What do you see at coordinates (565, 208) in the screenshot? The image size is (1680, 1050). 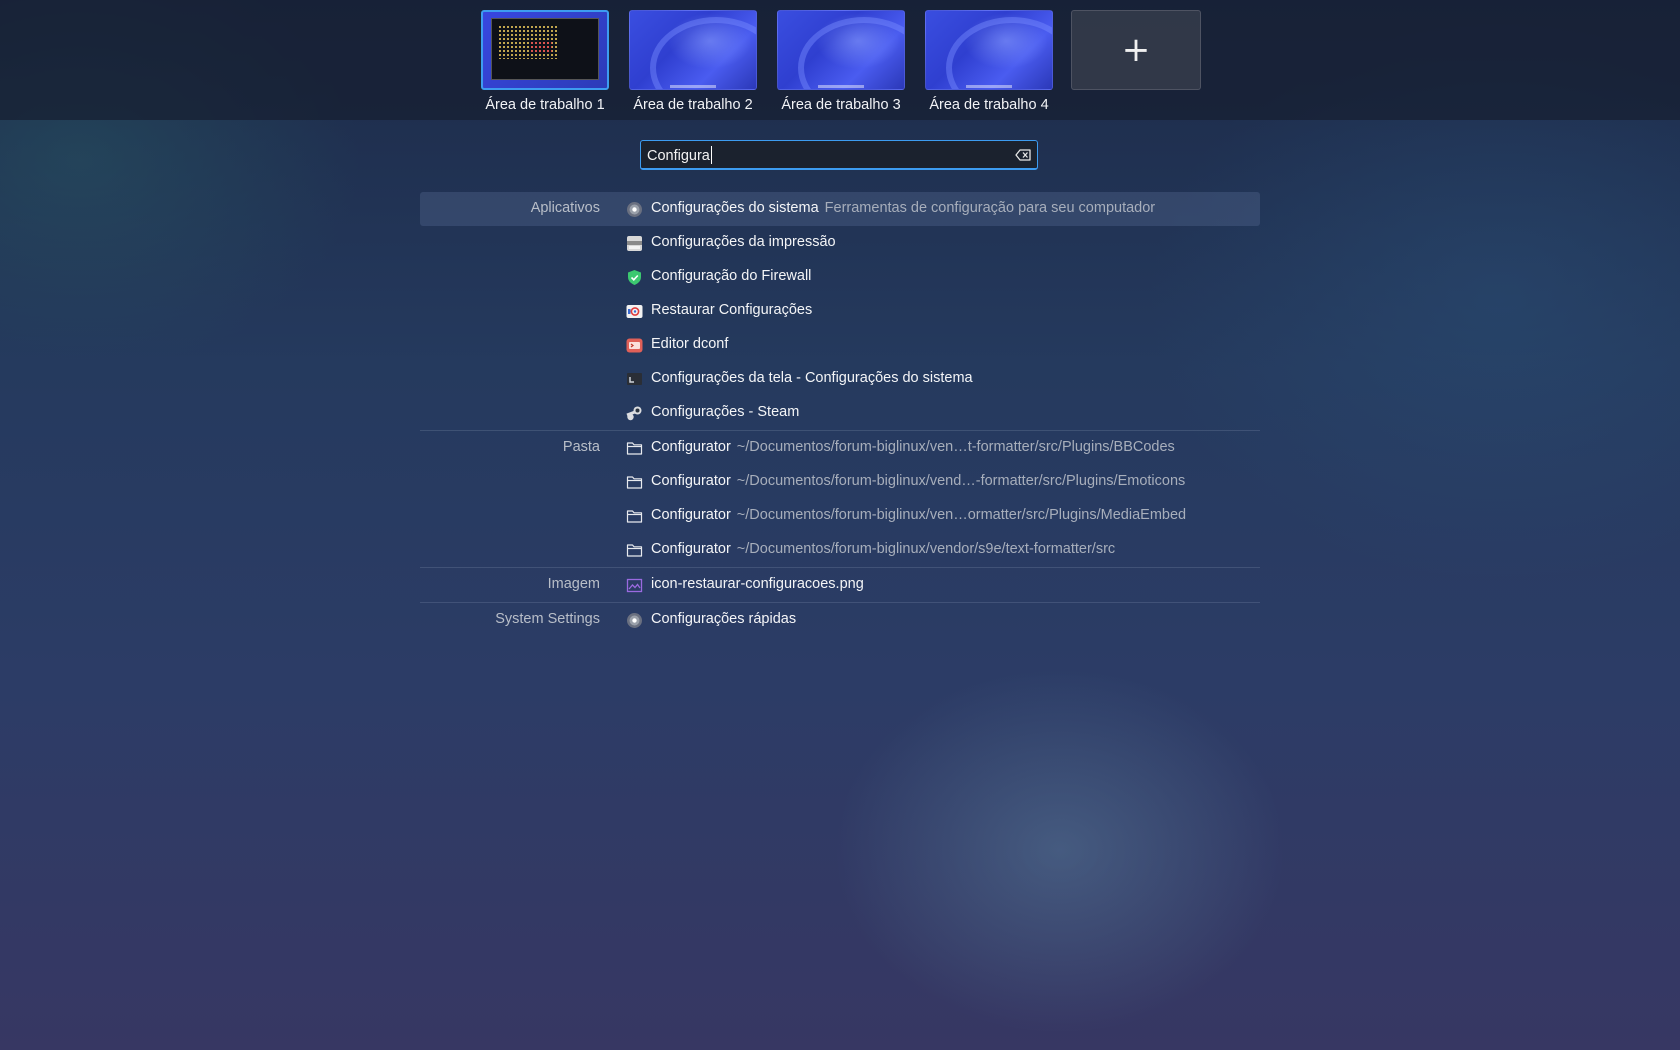 I see `result-category-label: Aplicativos` at bounding box center [565, 208].